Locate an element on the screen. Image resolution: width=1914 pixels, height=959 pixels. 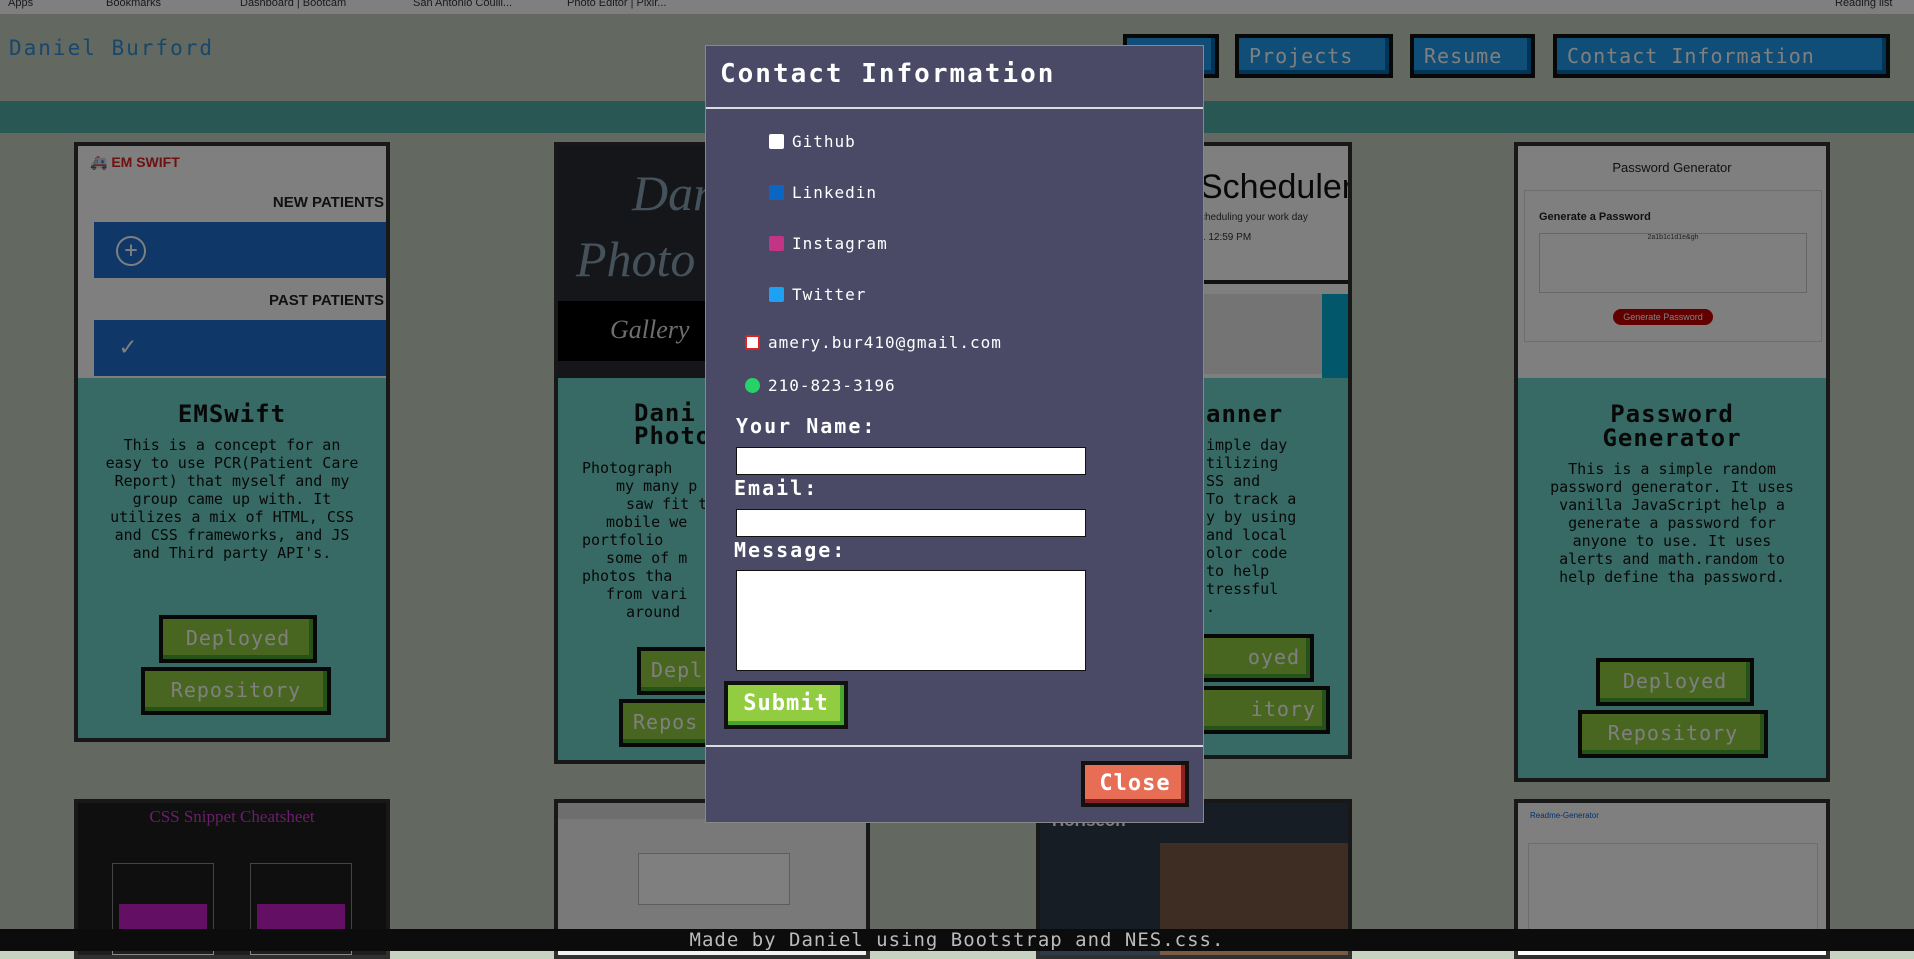
name-label: Your Name: is located at coordinates (806, 426).